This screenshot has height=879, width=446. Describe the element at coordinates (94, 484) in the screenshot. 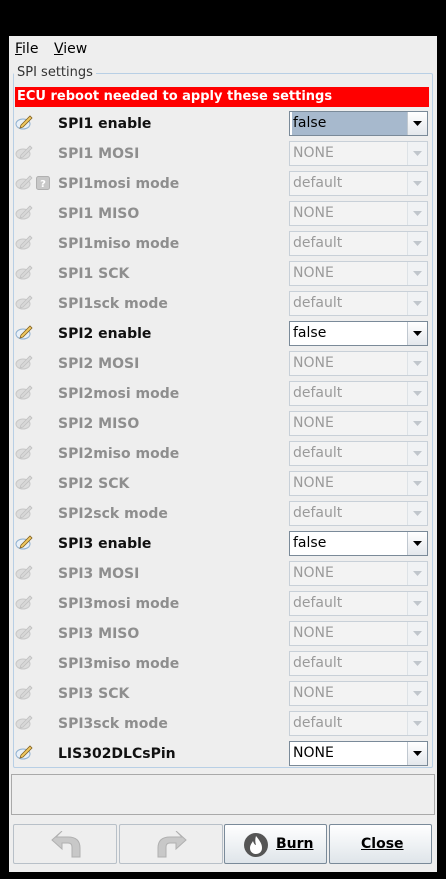

I see `setting-label: SPI2 SCK` at that location.